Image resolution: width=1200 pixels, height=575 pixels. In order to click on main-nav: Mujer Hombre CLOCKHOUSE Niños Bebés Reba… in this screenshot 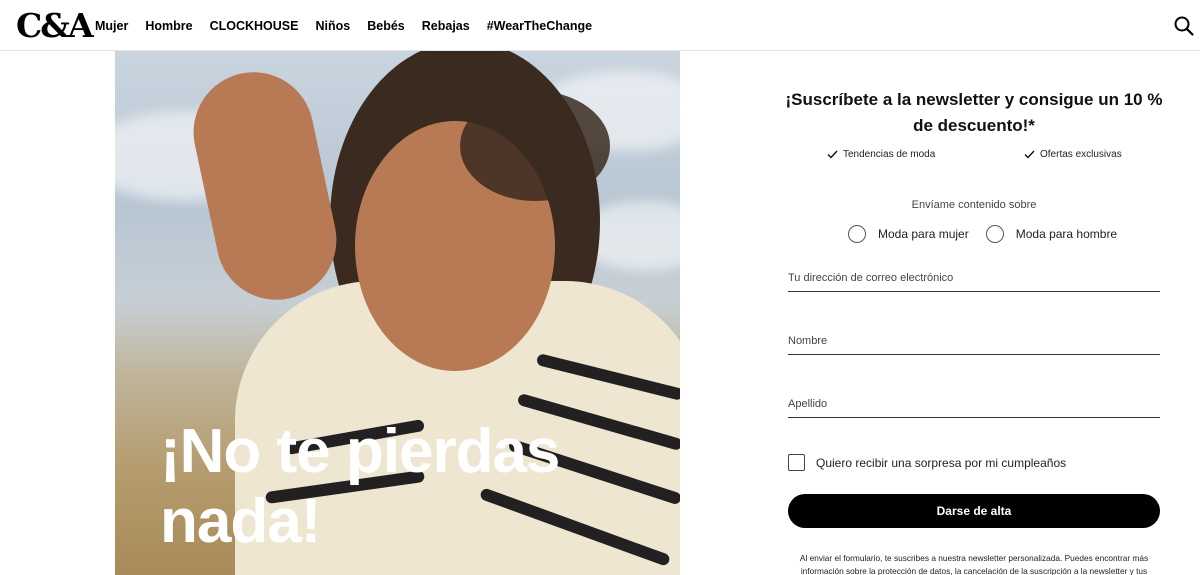, I will do `click(352, 25)`.